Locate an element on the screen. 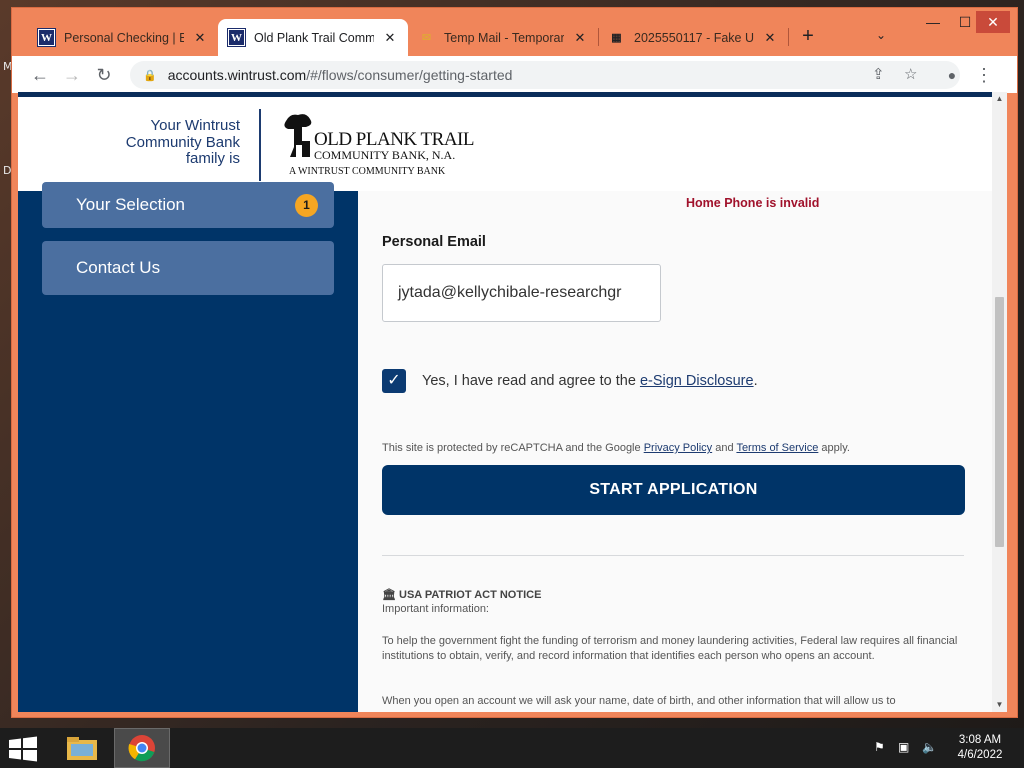  close-window-button: ✕ is located at coordinates (993, 22).